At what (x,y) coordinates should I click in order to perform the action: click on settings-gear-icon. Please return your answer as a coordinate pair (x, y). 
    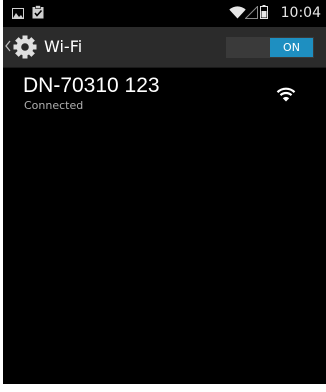
    Looking at the image, I should click on (25, 47).